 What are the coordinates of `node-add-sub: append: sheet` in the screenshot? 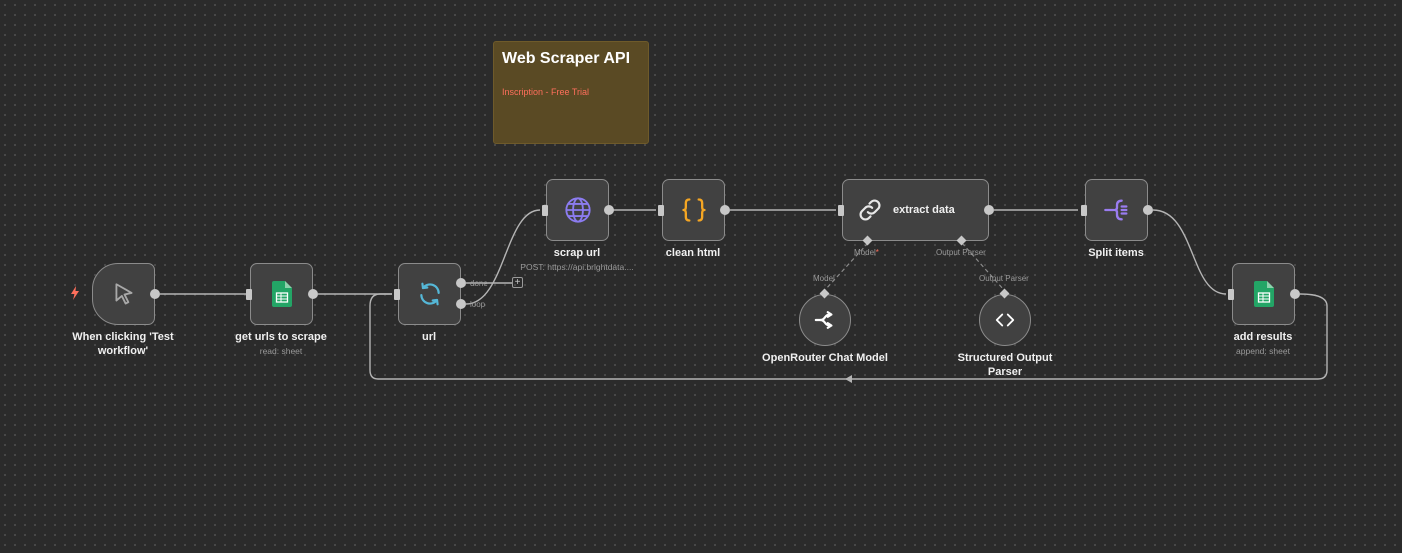 It's located at (1263, 351).